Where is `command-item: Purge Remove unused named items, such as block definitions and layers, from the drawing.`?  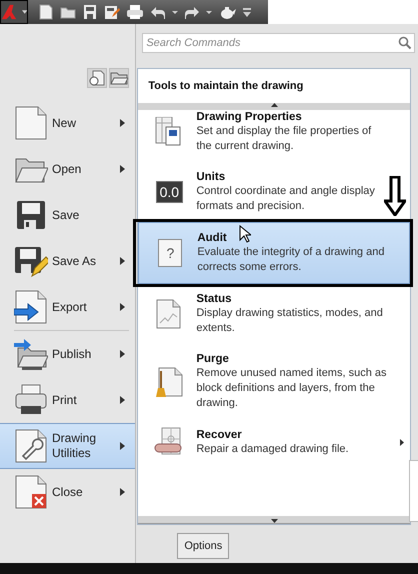
command-item: Purge Remove unused named items, such as block definitions and layers, from the drawing. is located at coordinates (274, 381).